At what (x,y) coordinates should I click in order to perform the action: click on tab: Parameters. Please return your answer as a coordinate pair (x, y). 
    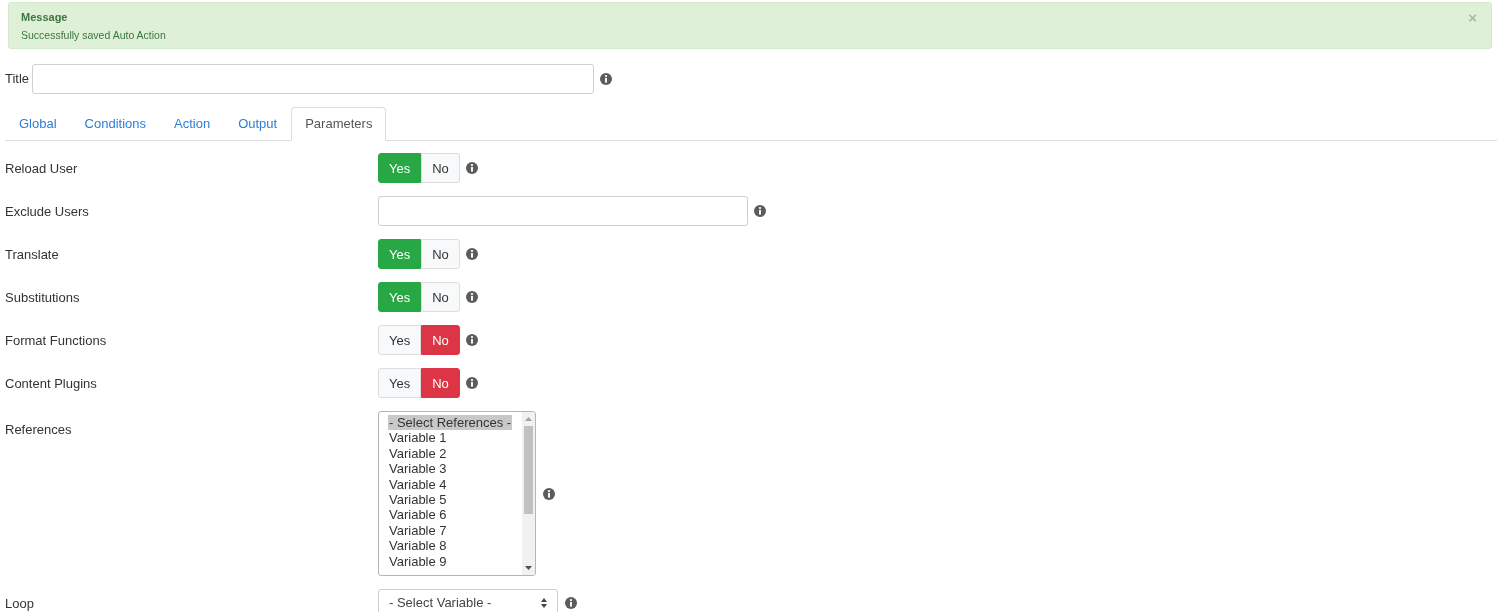
    Looking at the image, I should click on (339, 124).